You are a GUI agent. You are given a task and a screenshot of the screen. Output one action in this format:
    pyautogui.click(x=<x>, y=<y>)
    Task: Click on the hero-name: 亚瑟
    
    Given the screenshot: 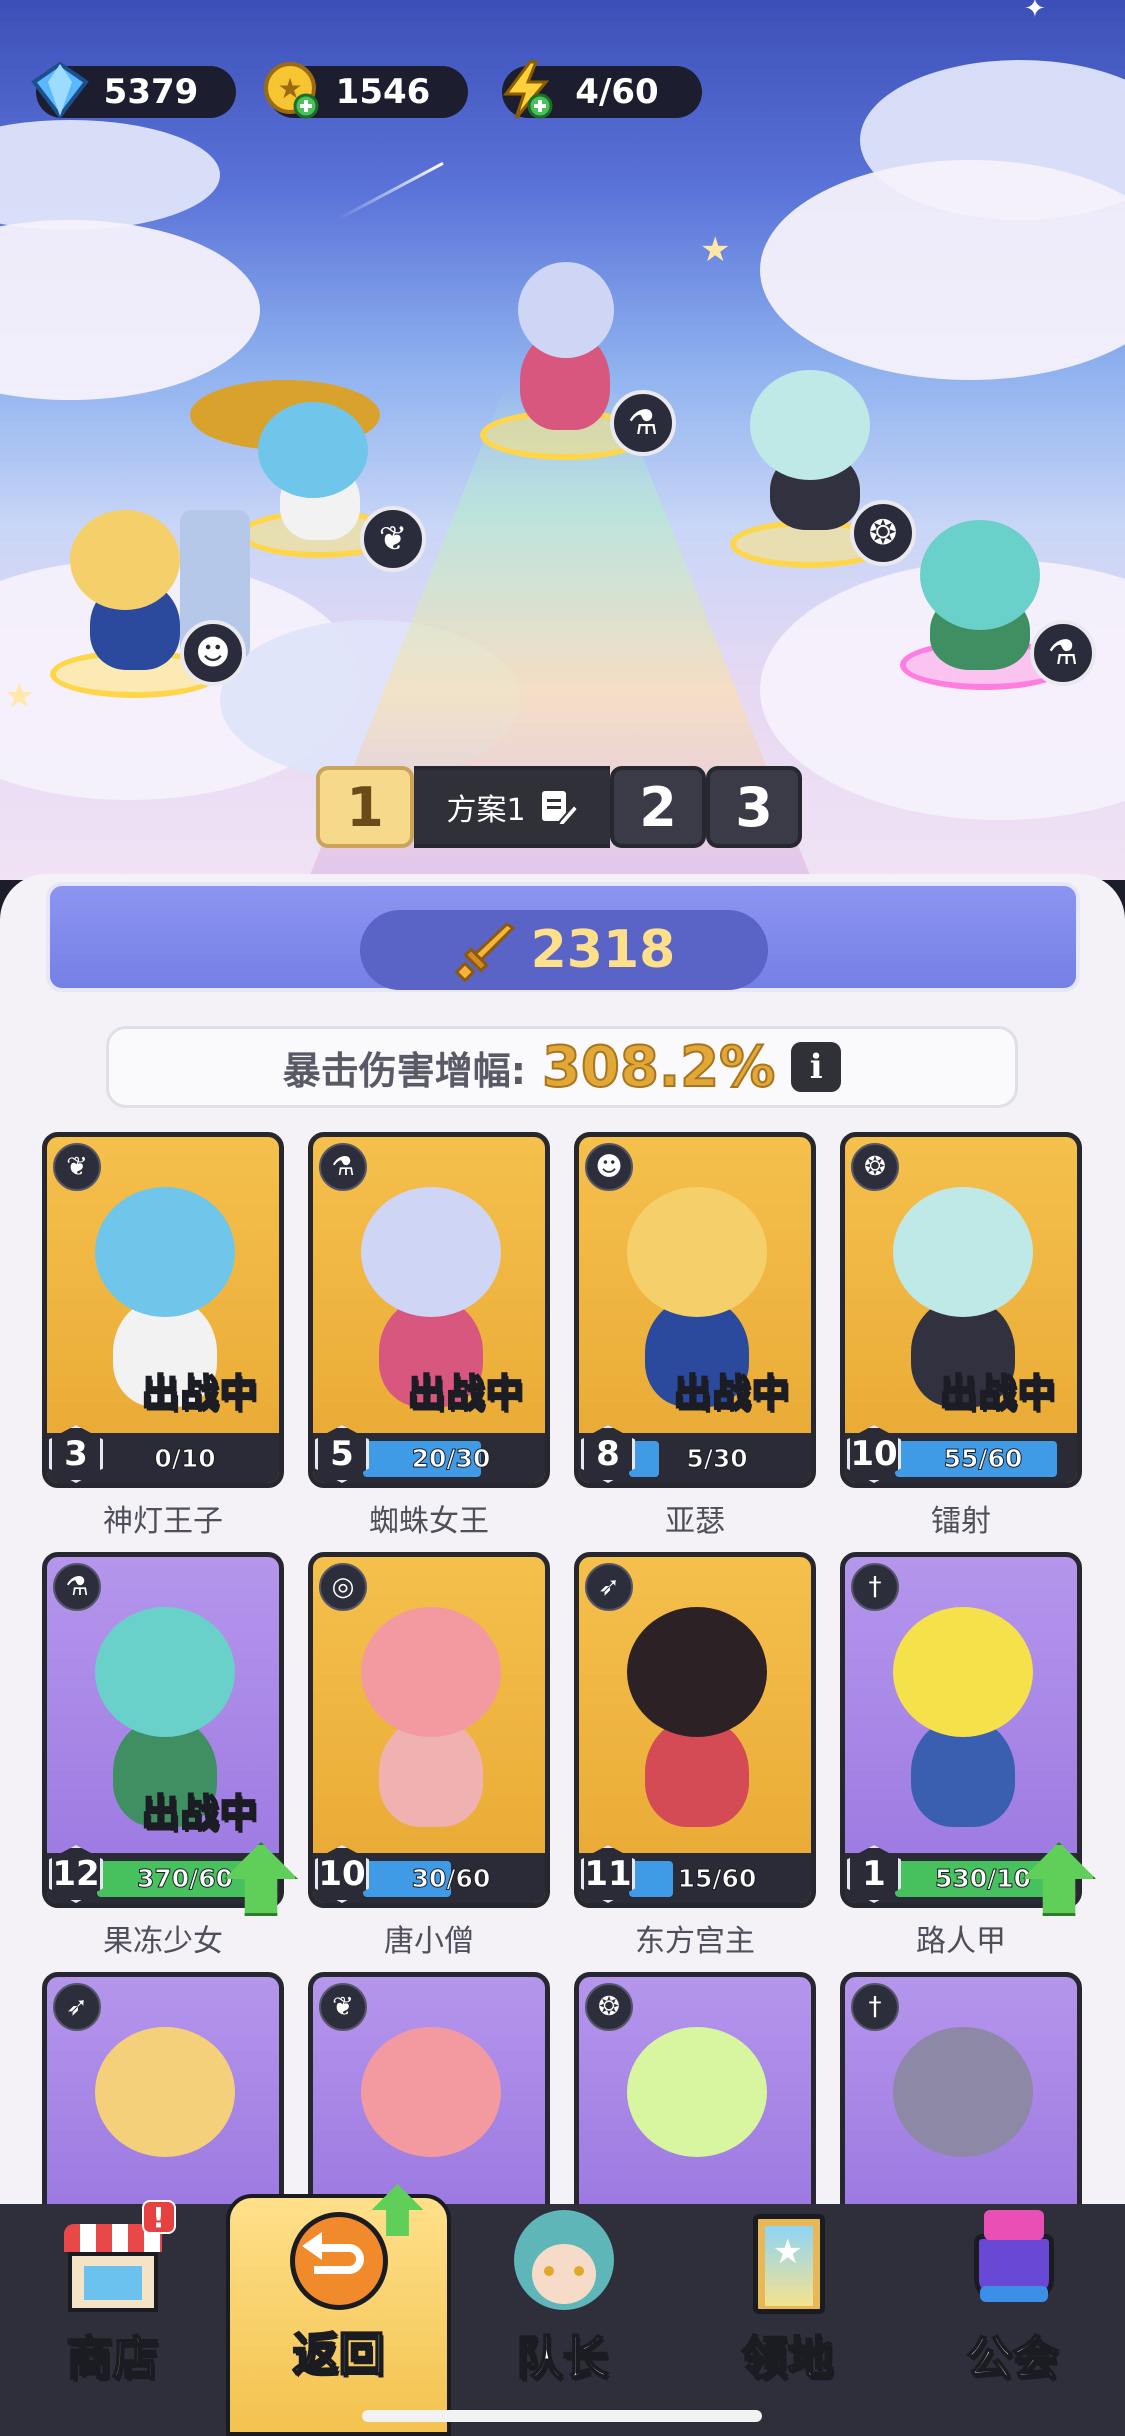 What is the action you would take?
    pyautogui.click(x=695, y=1521)
    